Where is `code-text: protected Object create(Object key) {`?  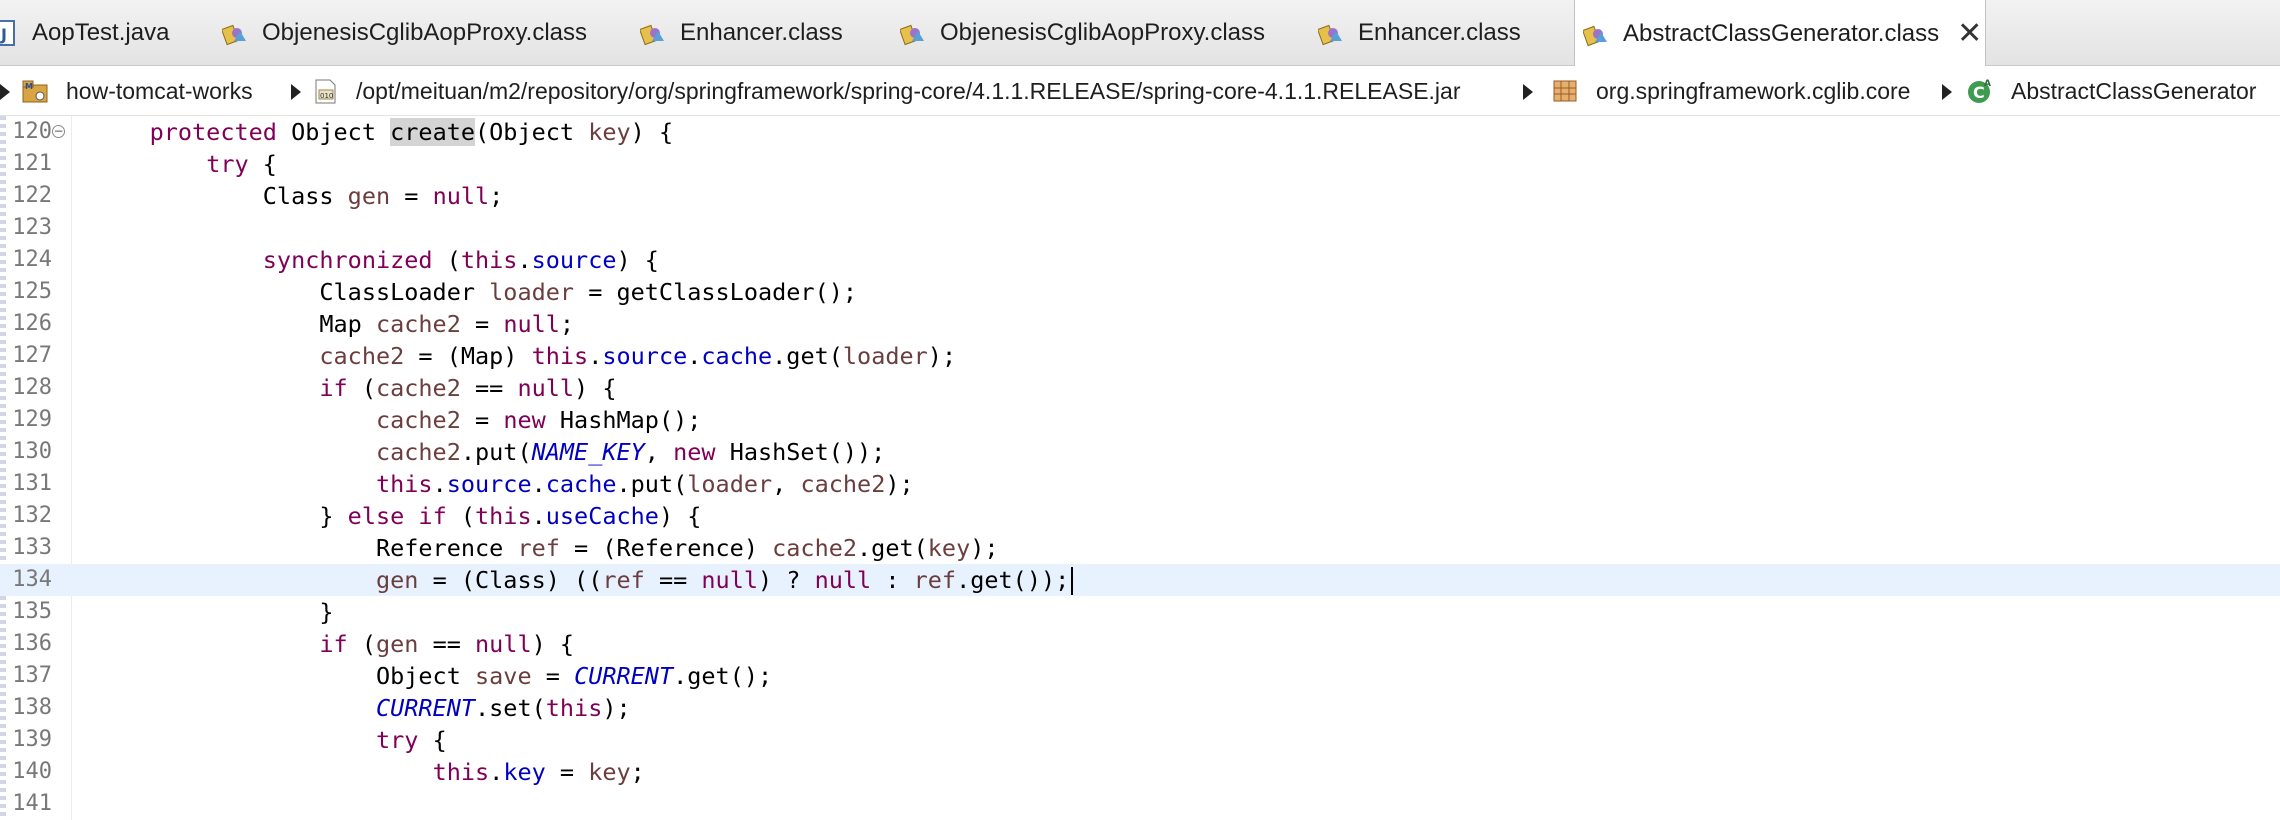 code-text: protected Object create(Object key) { is located at coordinates (411, 132).